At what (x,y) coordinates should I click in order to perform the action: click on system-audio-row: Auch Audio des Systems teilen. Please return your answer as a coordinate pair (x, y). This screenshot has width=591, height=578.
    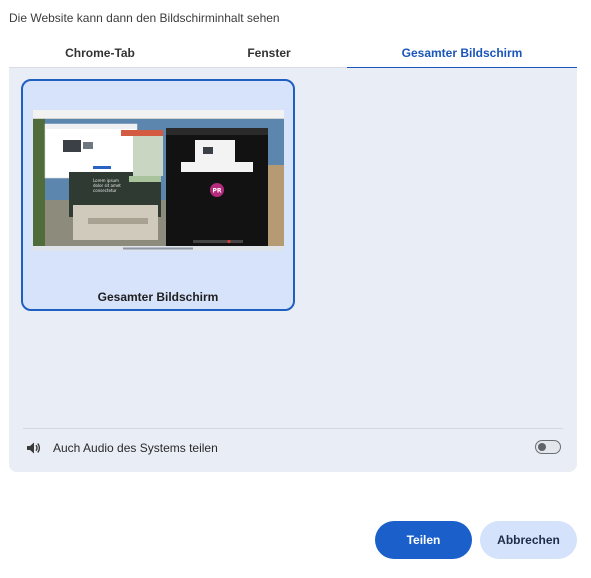
    Looking at the image, I should click on (294, 448).